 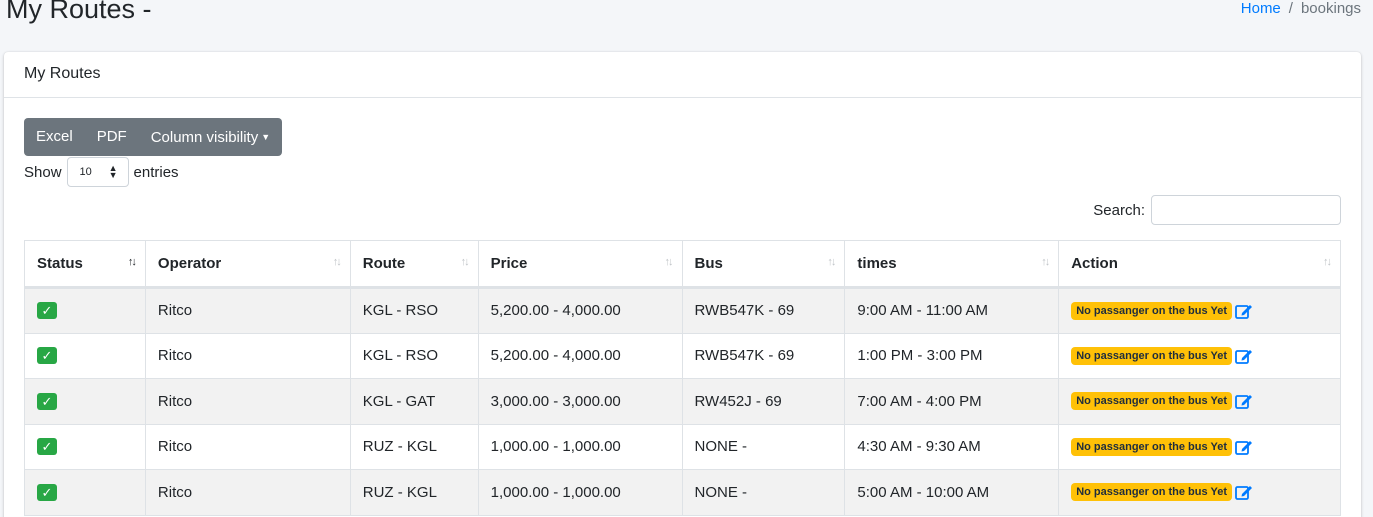 I want to click on search-wrap: Search:, so click(x=1217, y=210).